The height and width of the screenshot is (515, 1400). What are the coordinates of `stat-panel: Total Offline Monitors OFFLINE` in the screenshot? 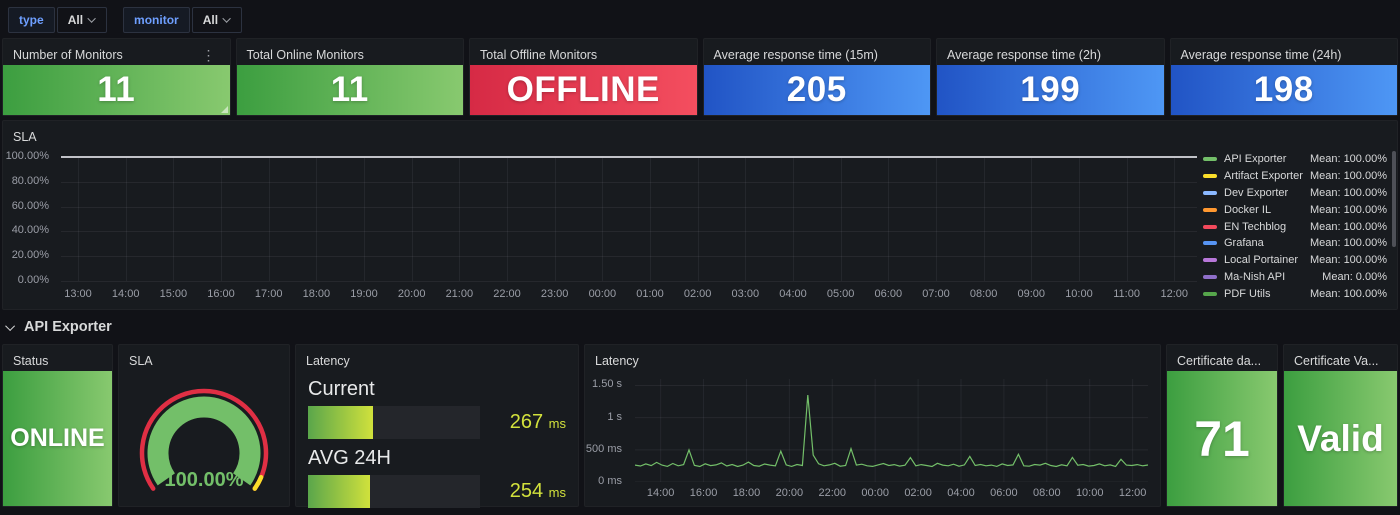 It's located at (583, 77).